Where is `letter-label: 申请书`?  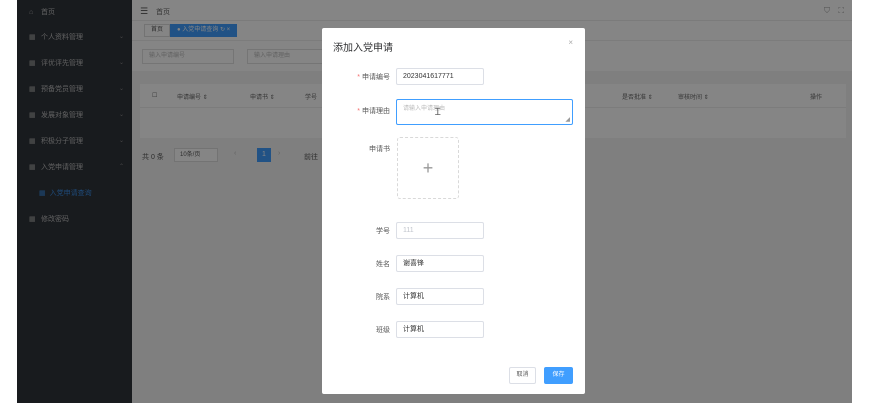 letter-label: 申请书 is located at coordinates (379, 149).